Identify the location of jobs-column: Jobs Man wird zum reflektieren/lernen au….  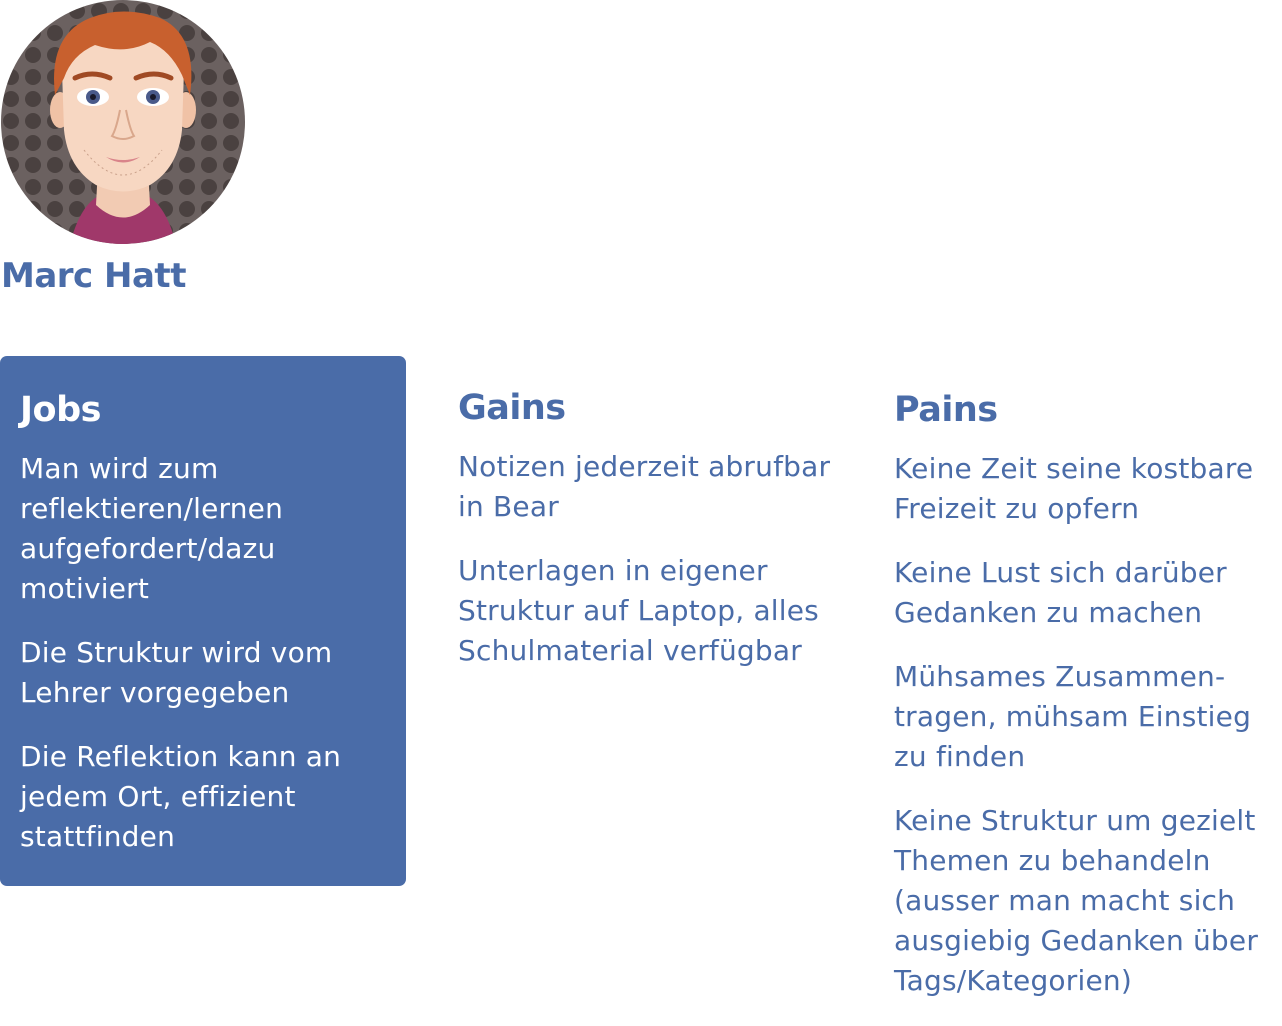
(210, 634).